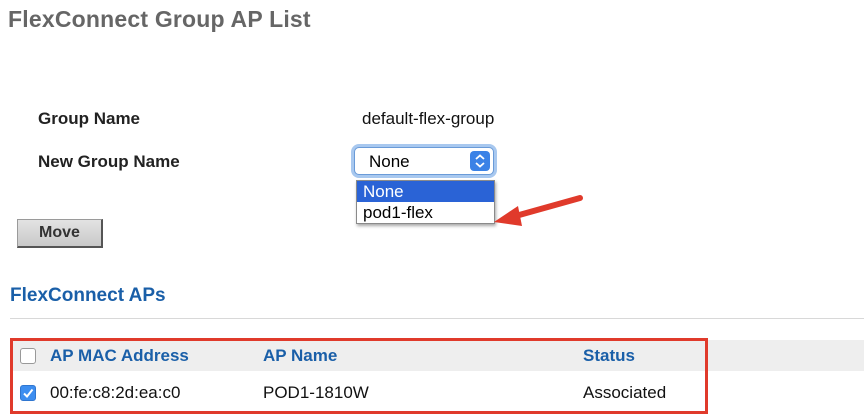 Image resolution: width=864 pixels, height=418 pixels. What do you see at coordinates (425, 212) in the screenshot?
I see `dropdown-option-pod1-flex: pod1-flex` at bounding box center [425, 212].